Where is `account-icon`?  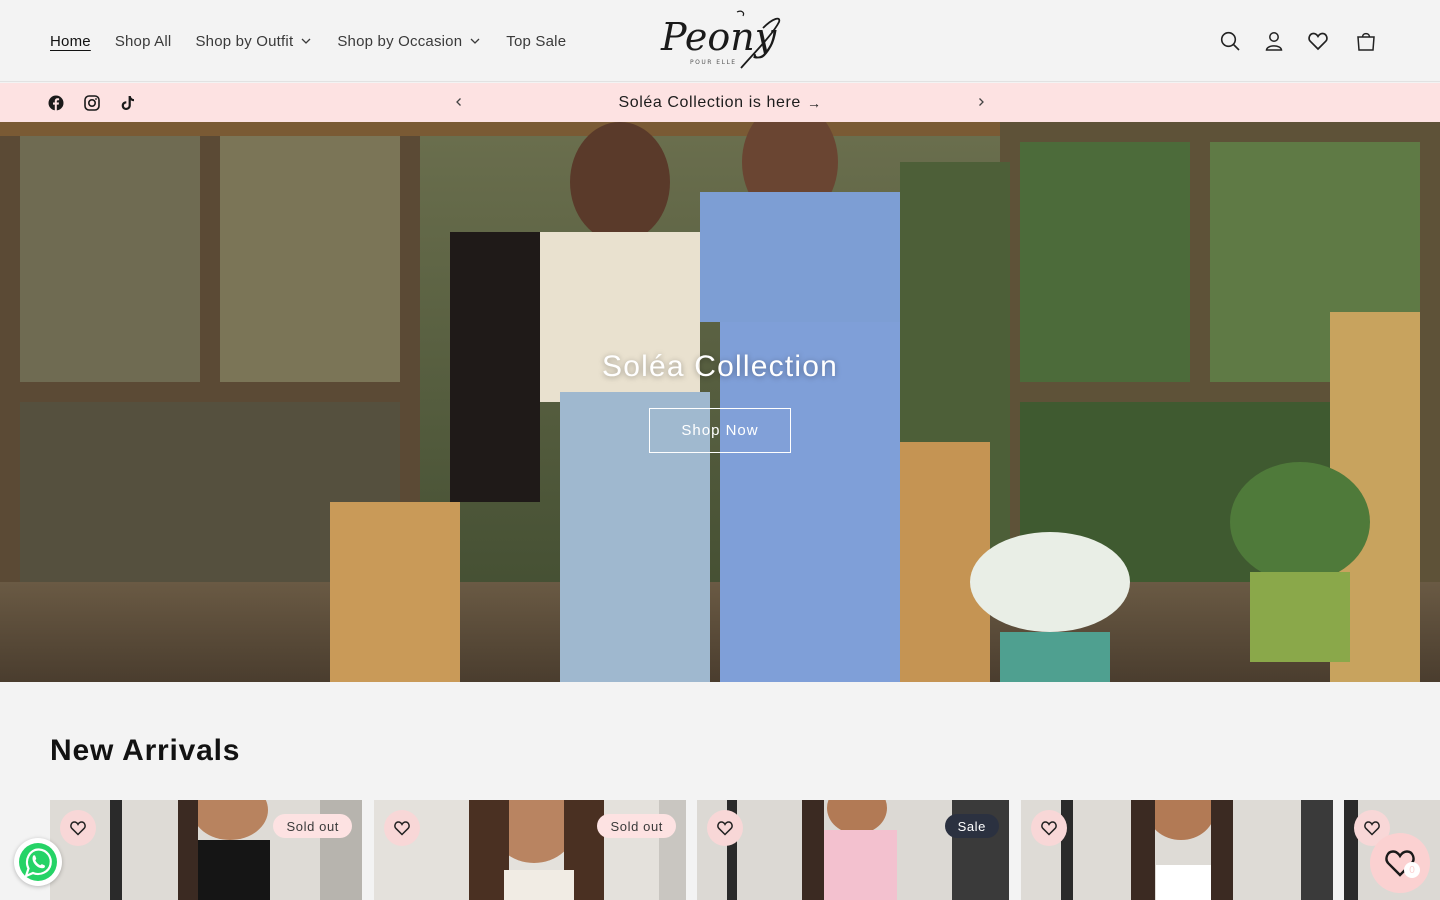
account-icon is located at coordinates (1274, 41).